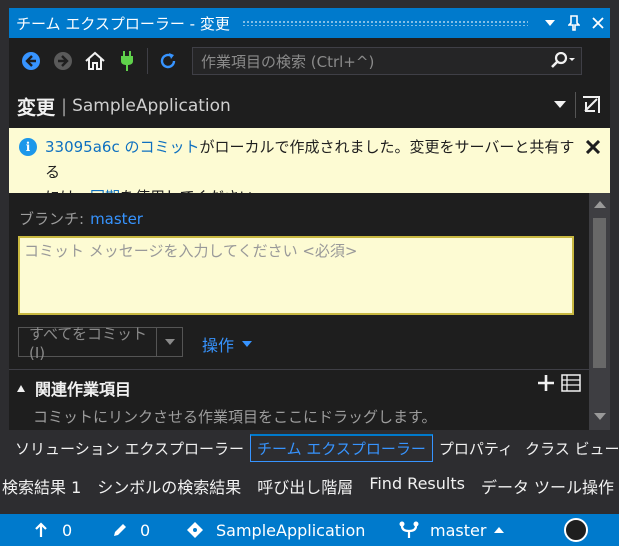 Image resolution: width=619 pixels, height=546 pixels. What do you see at coordinates (305, 486) in the screenshot?
I see `tab-call-hierarchy: 呼び出し階層` at bounding box center [305, 486].